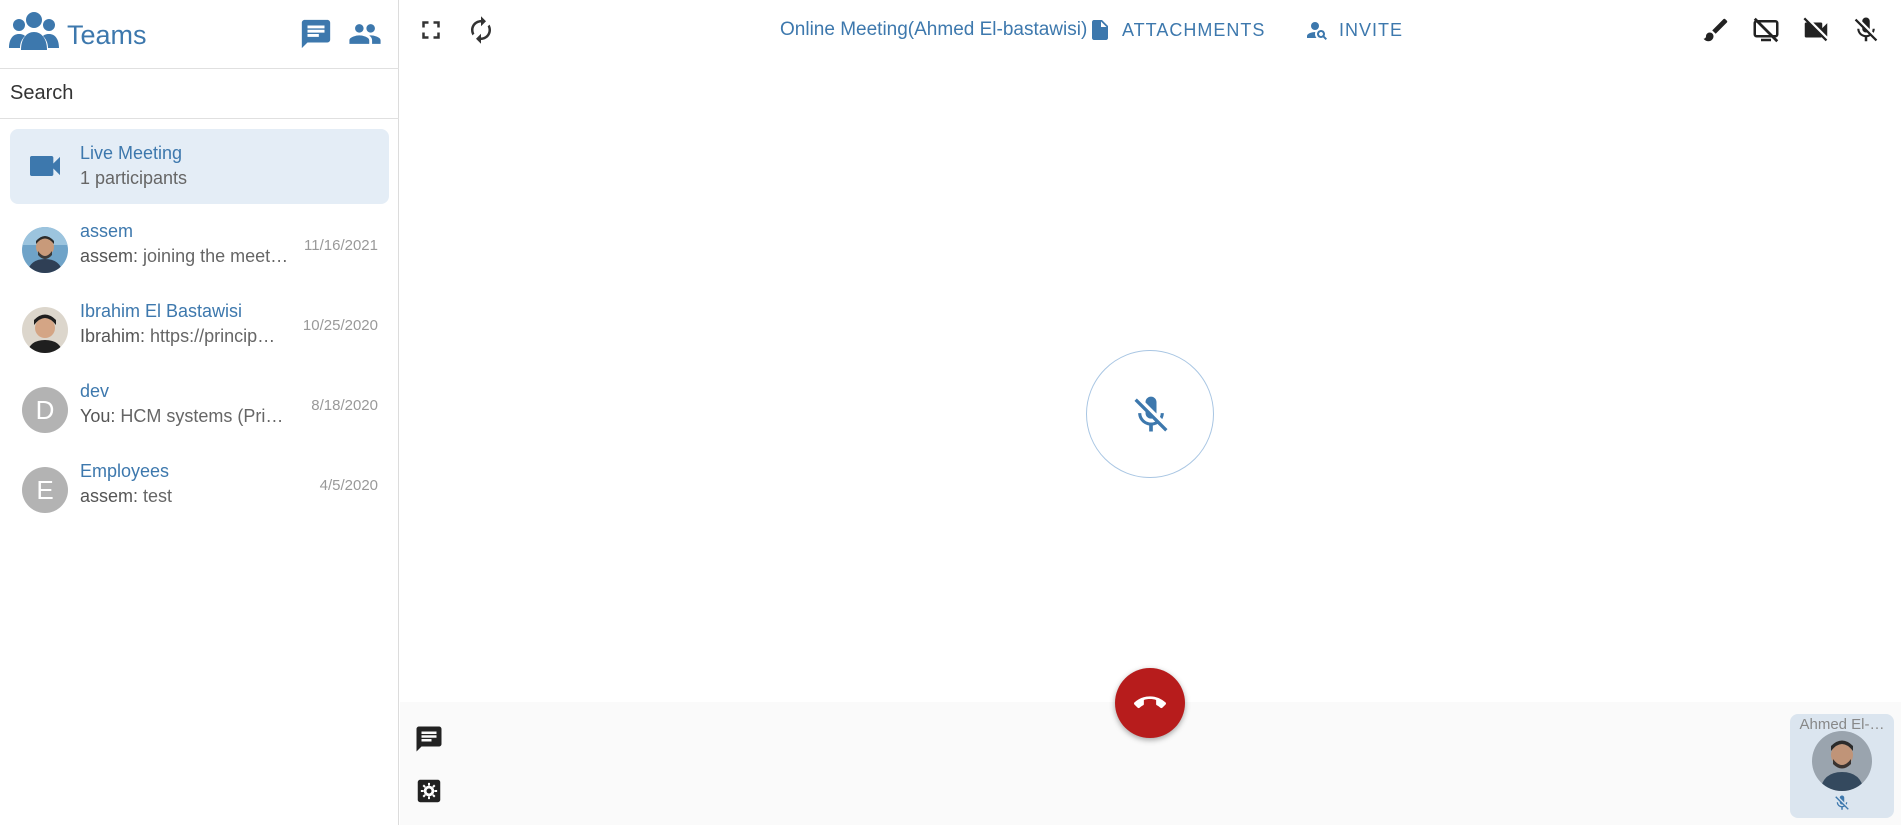 The image size is (1901, 825). I want to click on refresh-icon, so click(481, 30).